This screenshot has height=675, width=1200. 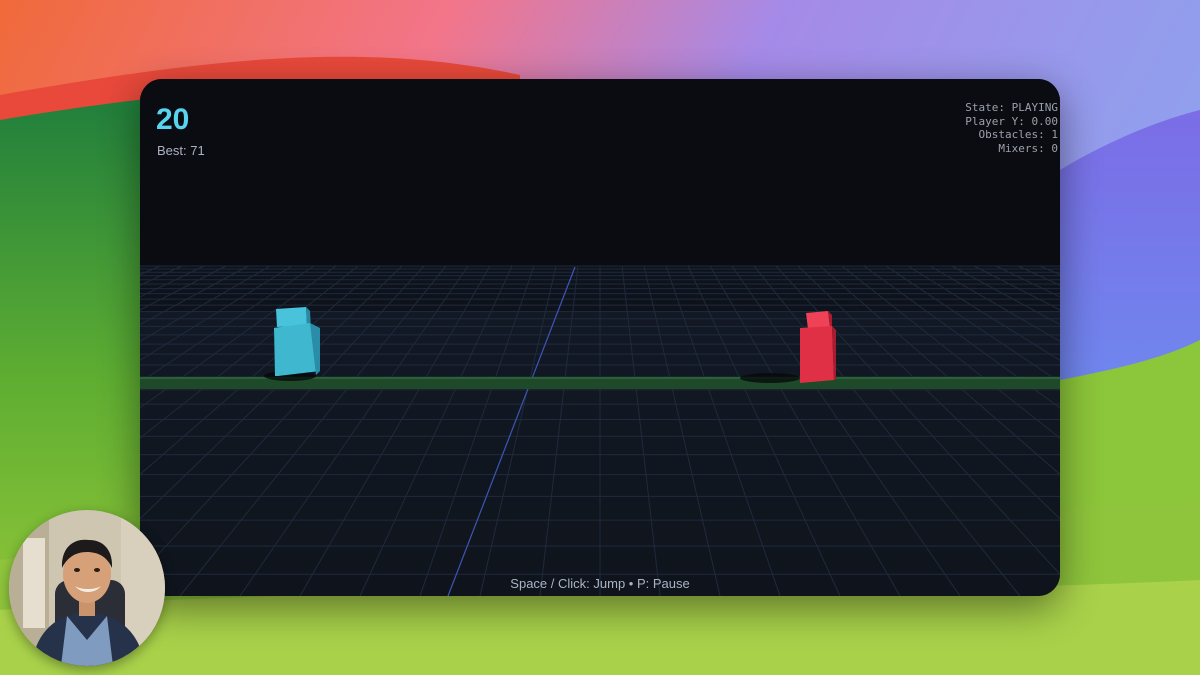 What do you see at coordinates (1011, 121) in the screenshot?
I see `debug-player-y: Player Y: 0.00` at bounding box center [1011, 121].